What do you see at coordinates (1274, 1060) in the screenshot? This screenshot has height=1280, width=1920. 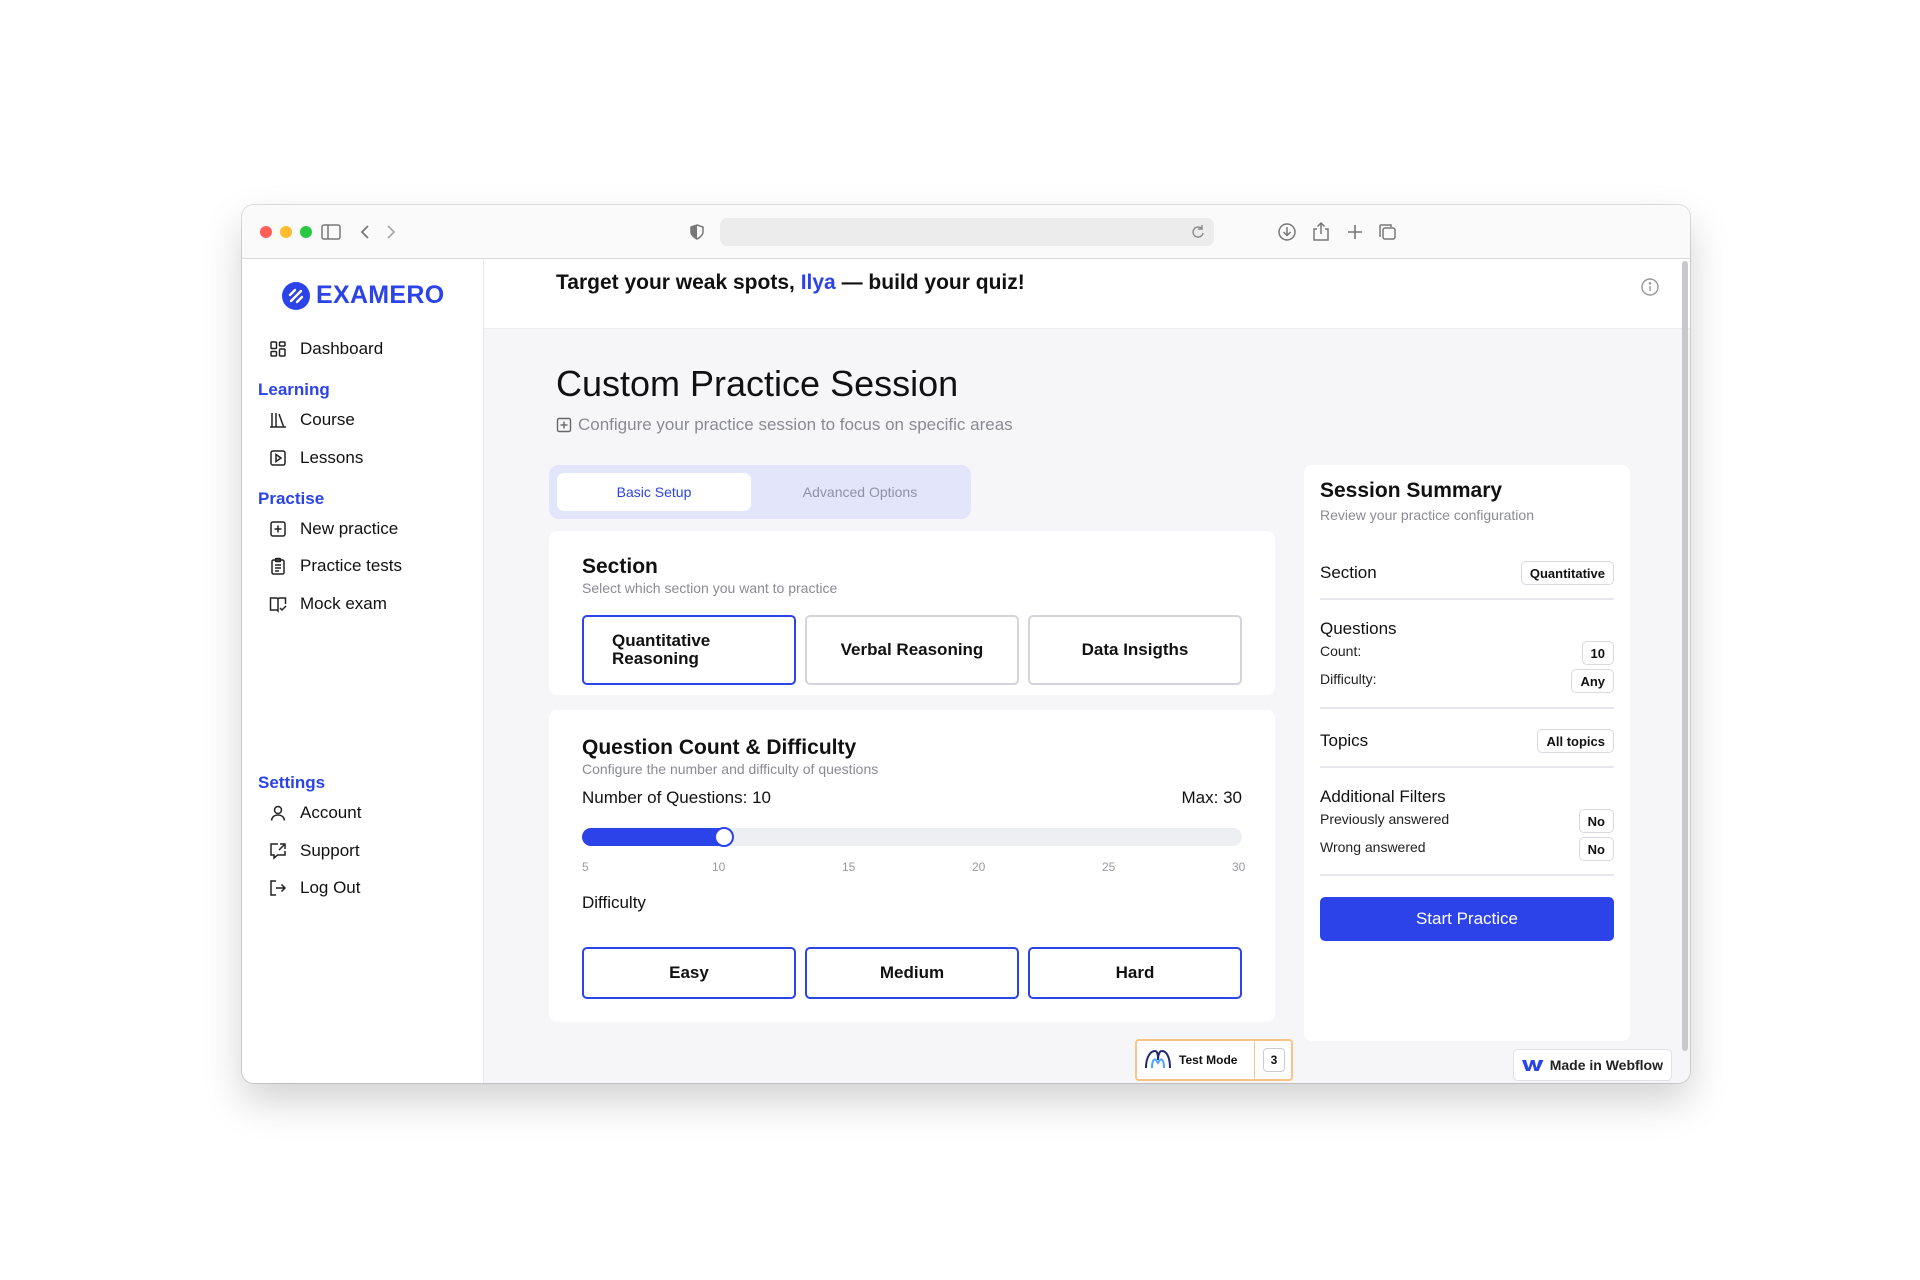 I see `test-mode-count: 3` at bounding box center [1274, 1060].